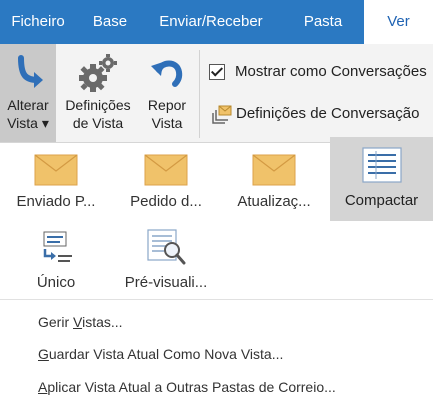  Describe the element at coordinates (398, 22) in the screenshot. I see `tab-view: Ver` at that location.